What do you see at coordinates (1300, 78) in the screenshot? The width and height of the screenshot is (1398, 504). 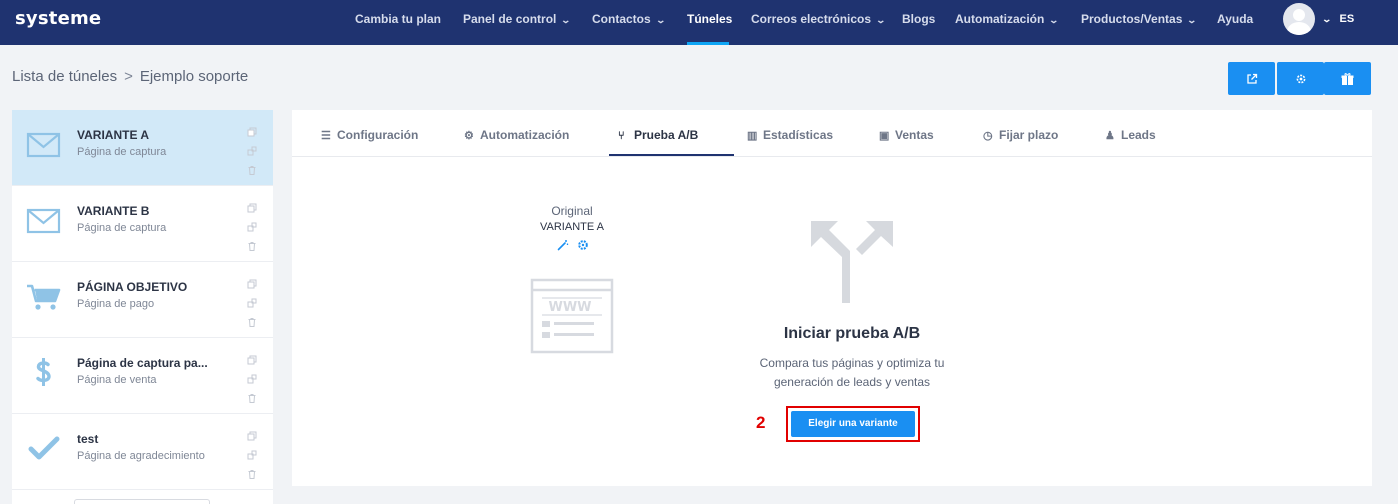 I see `funnel-settings-button` at bounding box center [1300, 78].